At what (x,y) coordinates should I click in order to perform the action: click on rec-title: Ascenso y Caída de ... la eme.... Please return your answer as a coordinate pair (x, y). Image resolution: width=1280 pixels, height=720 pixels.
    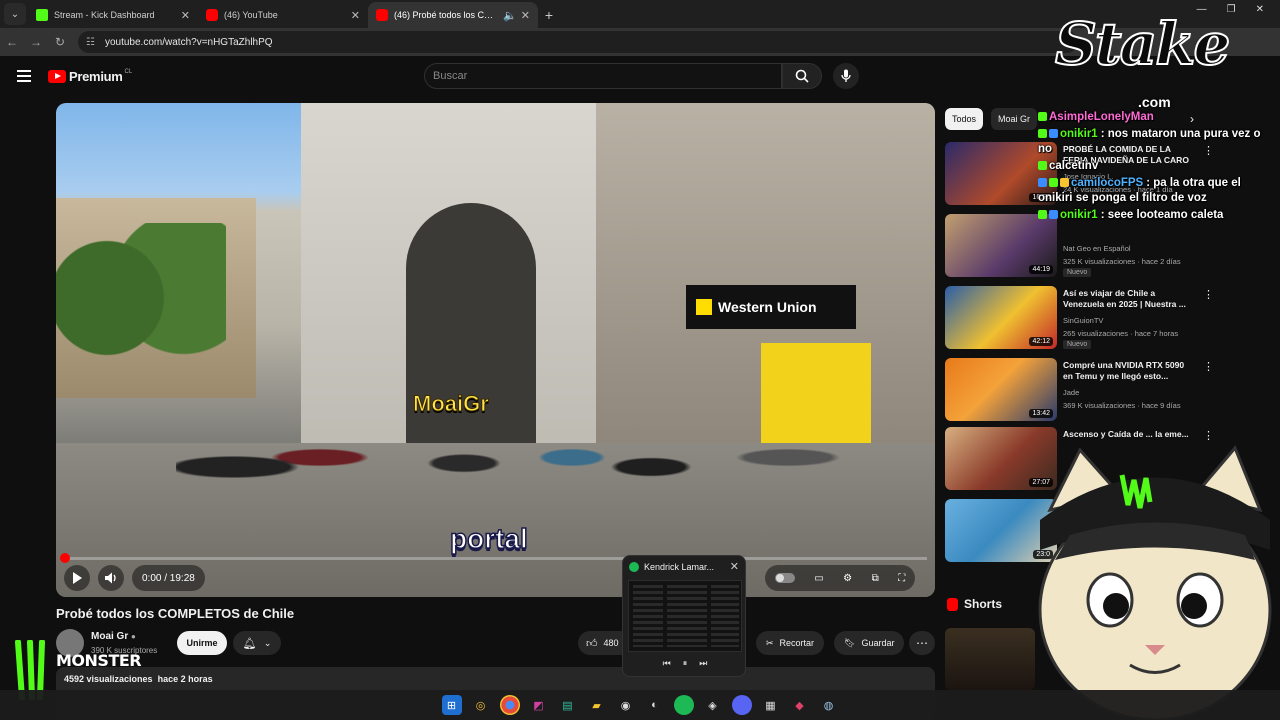
    Looking at the image, I should click on (1127, 434).